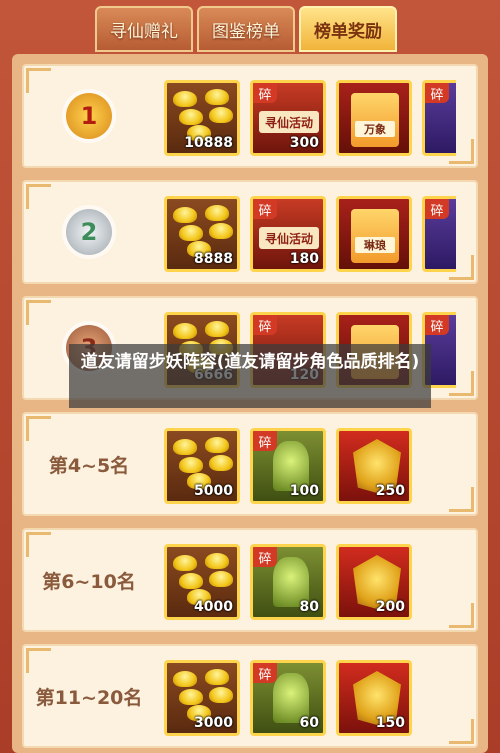 The width and height of the screenshot is (500, 753). I want to click on item-quantity: 10888, so click(208, 143).